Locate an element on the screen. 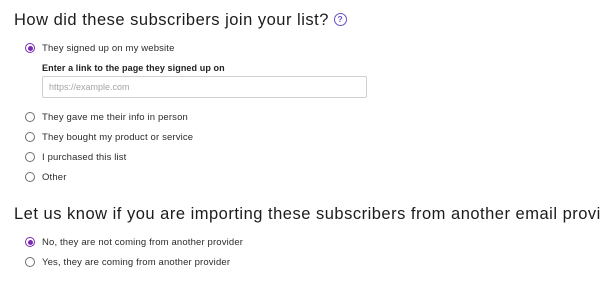  option-bought-product: They bought my product or service is located at coordinates (109, 137).